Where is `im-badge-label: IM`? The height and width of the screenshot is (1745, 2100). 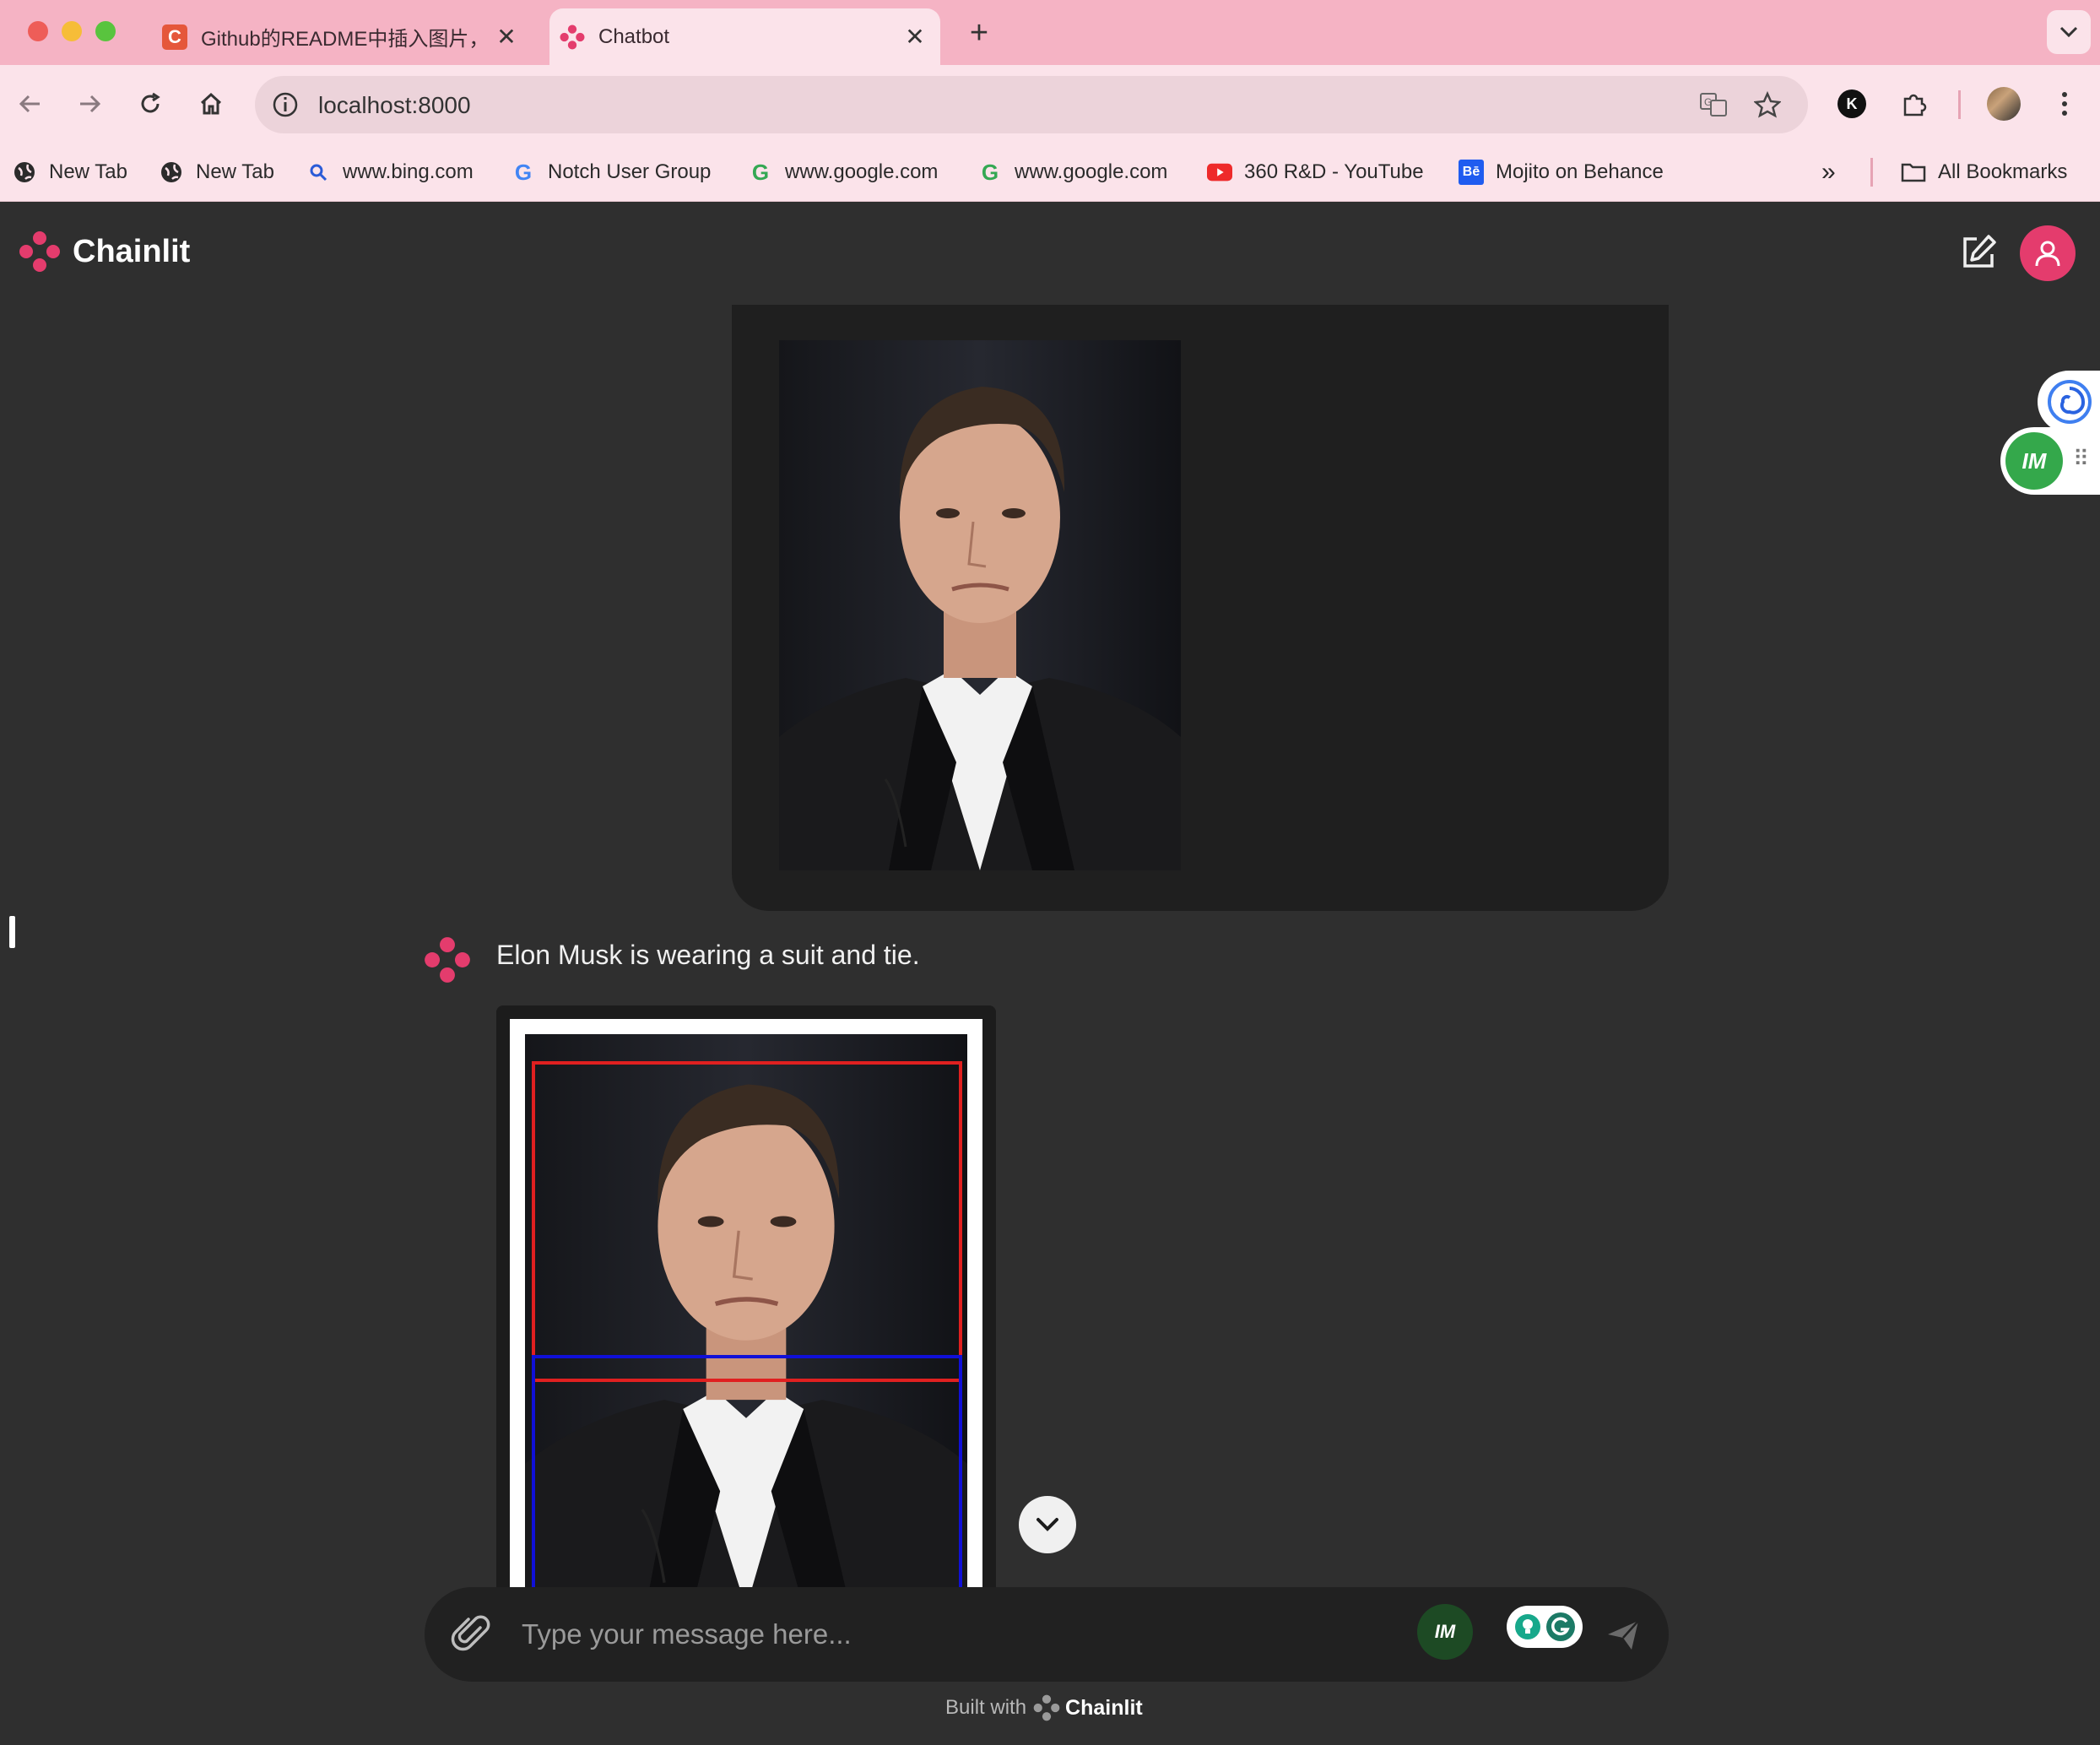 im-badge-label: IM is located at coordinates (2034, 461).